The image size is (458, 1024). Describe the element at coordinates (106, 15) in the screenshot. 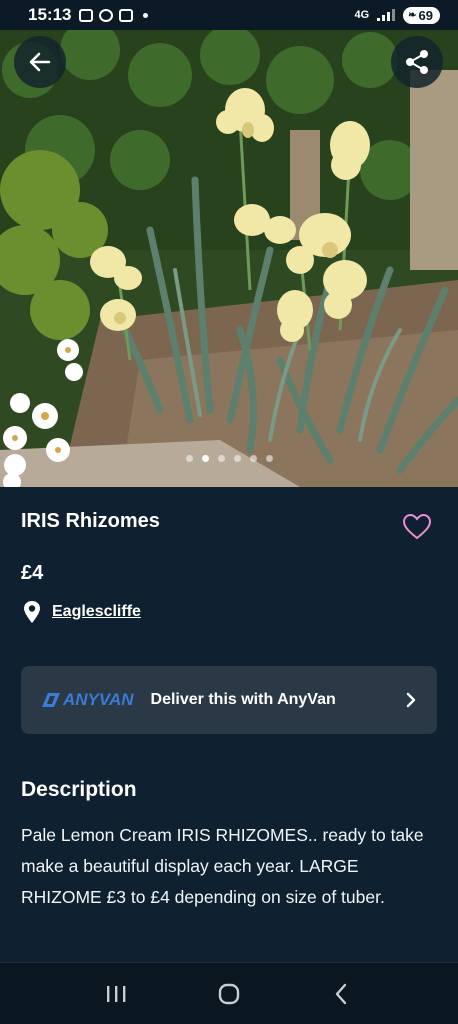

I see `chrome-icon` at that location.